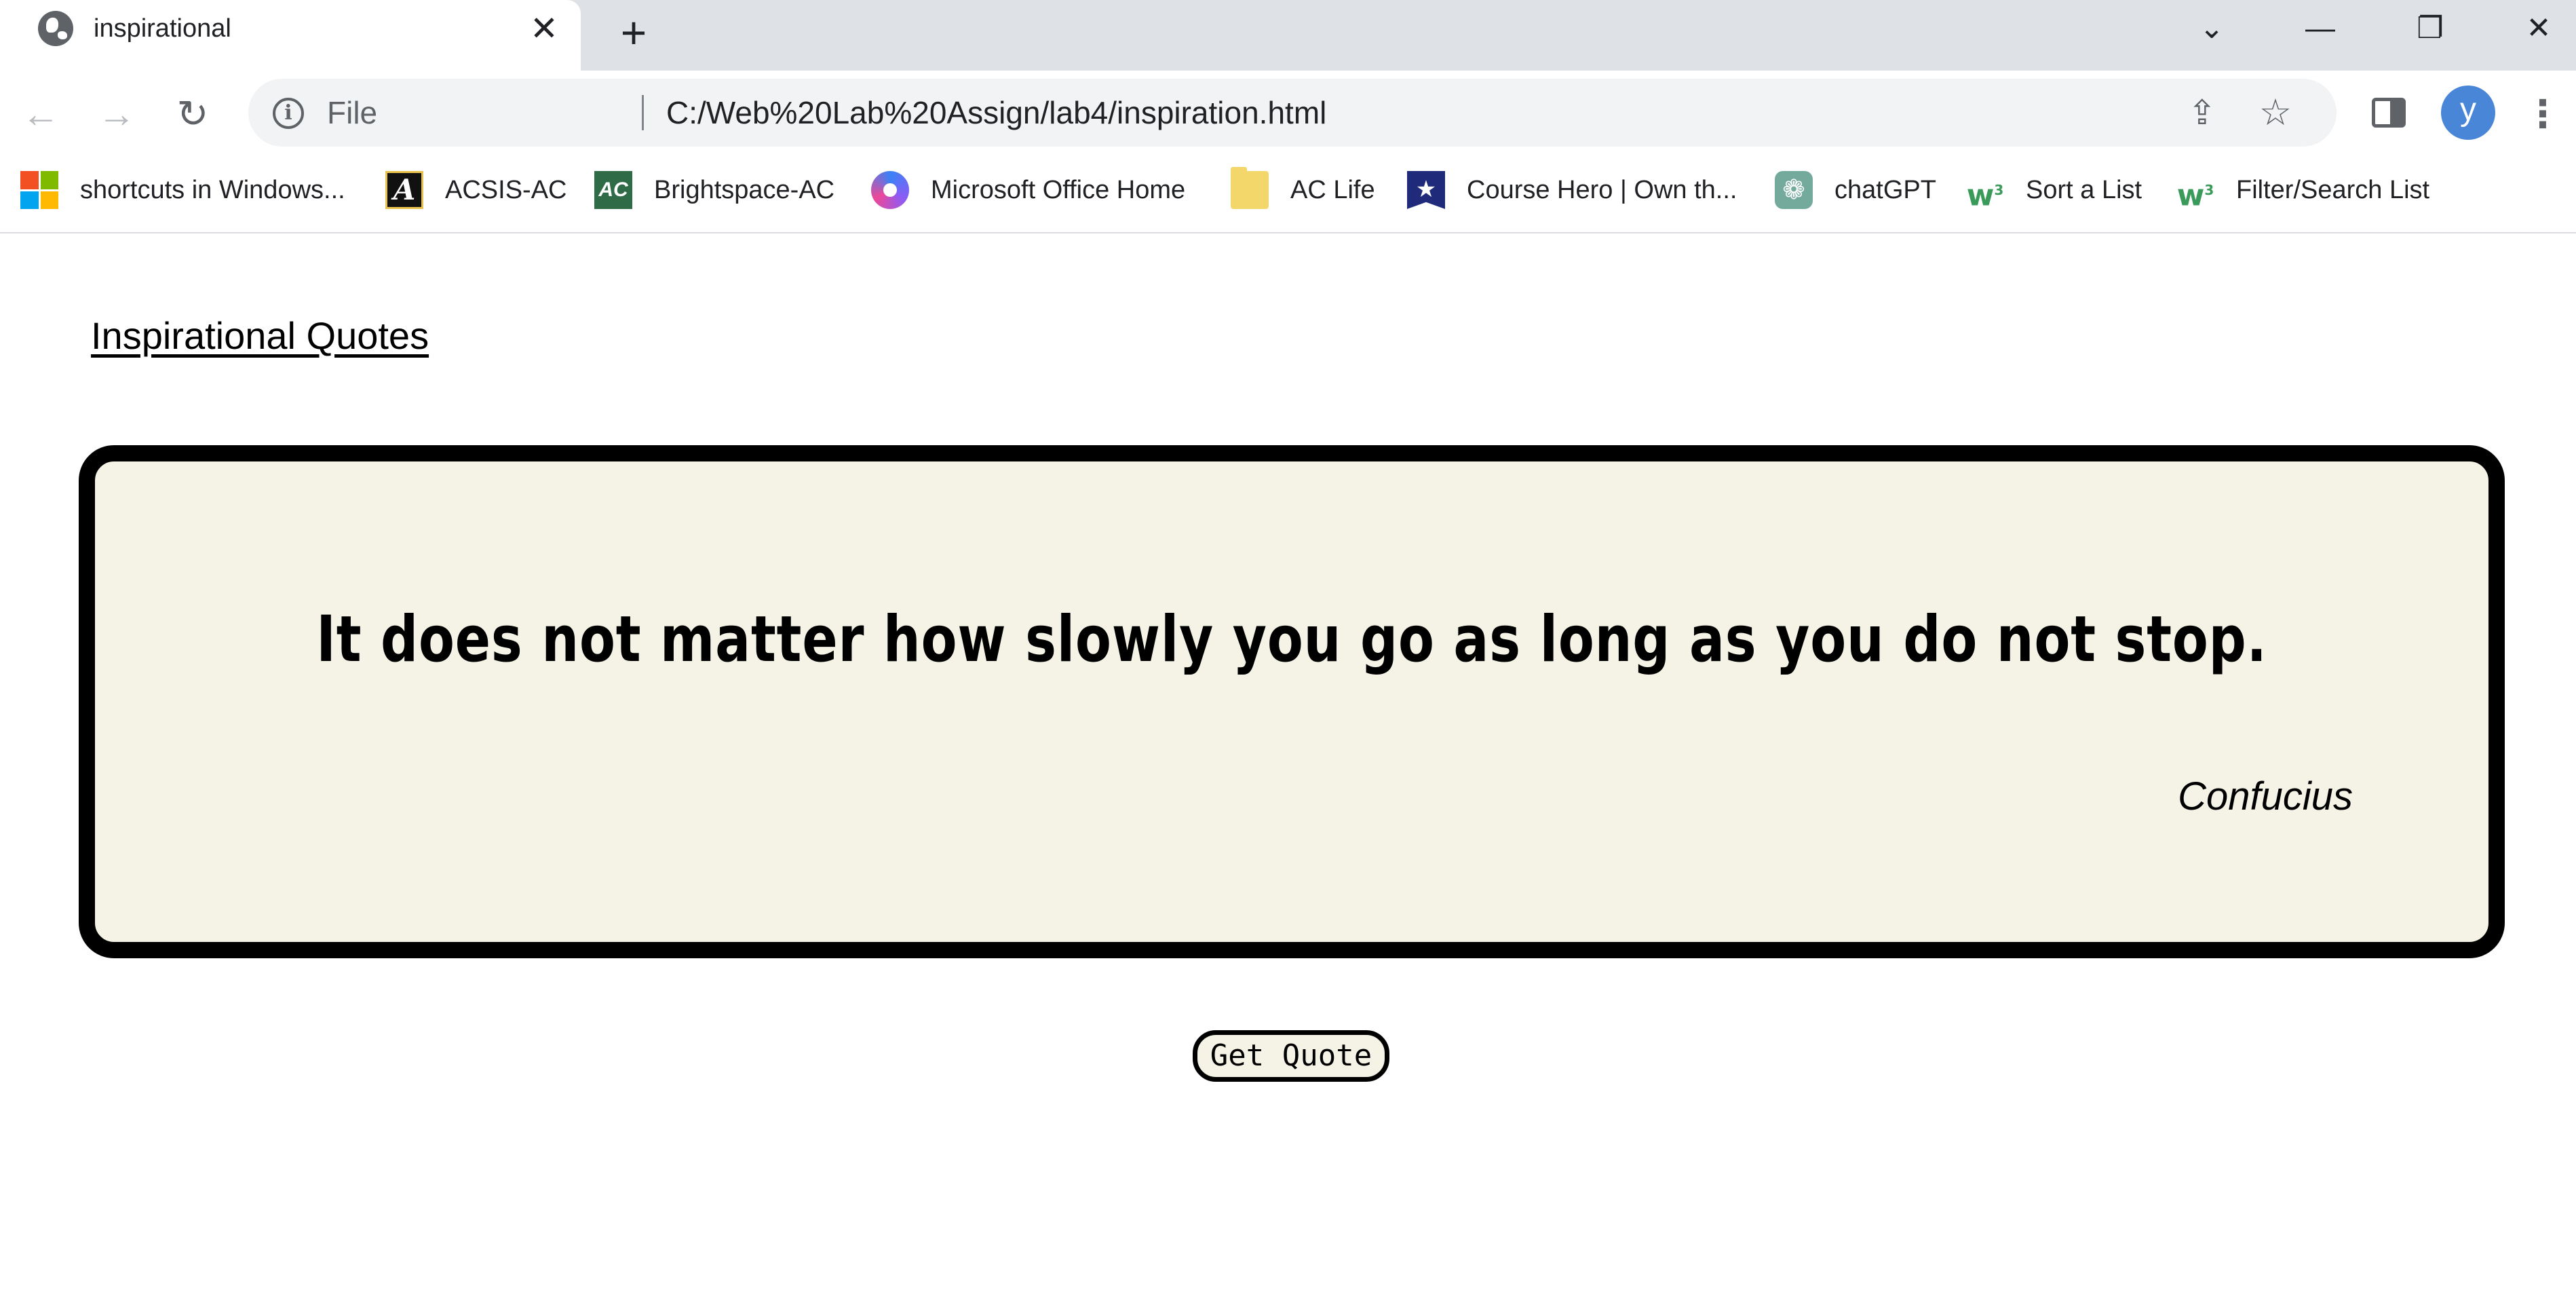 The width and height of the screenshot is (2576, 1303). Describe the element at coordinates (162, 28) in the screenshot. I see `tab-title: inspirational` at that location.